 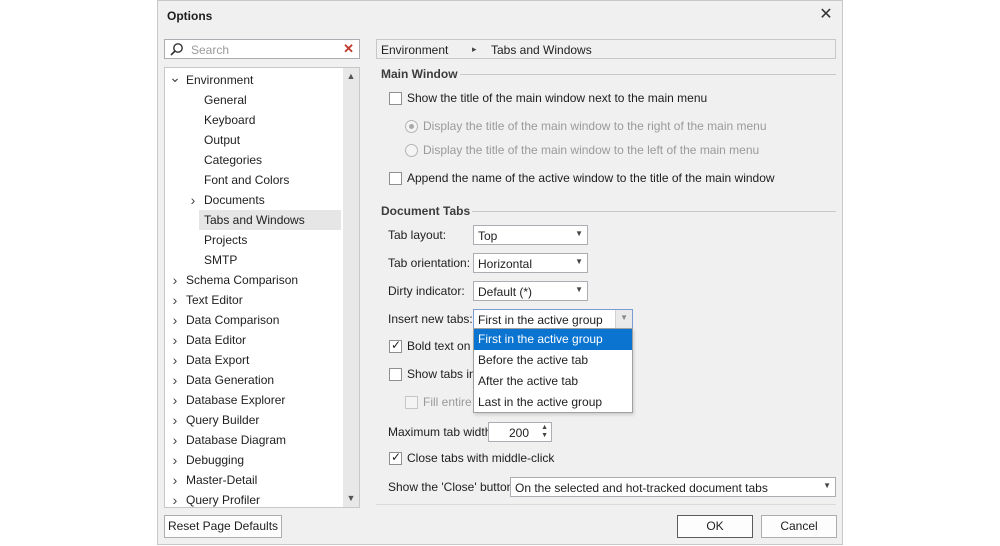 I want to click on scroll-down-icon: ▼, so click(x=351, y=498).